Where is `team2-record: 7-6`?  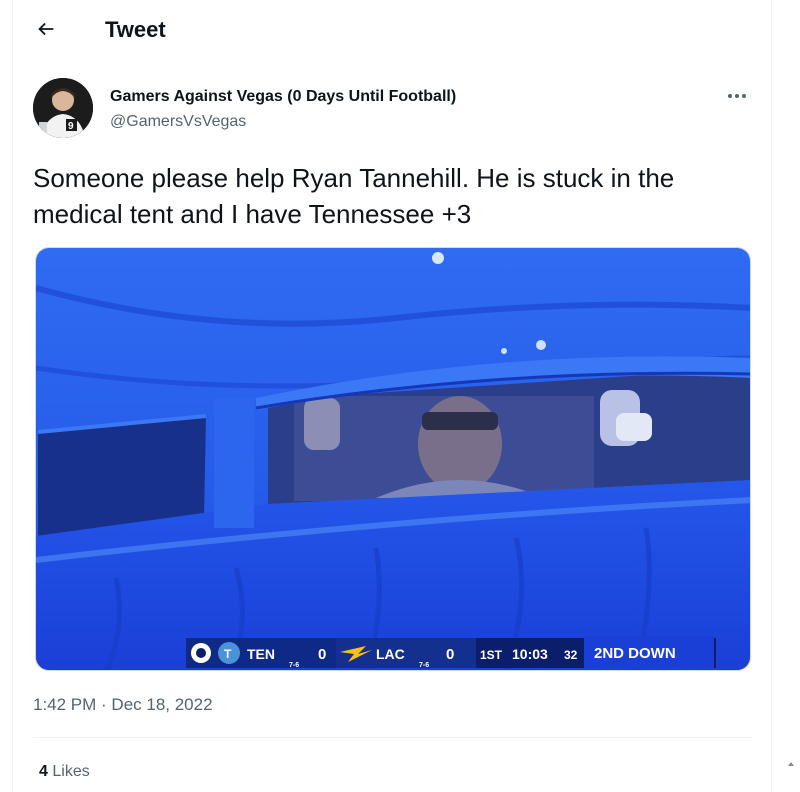 team2-record: 7-6 is located at coordinates (424, 665).